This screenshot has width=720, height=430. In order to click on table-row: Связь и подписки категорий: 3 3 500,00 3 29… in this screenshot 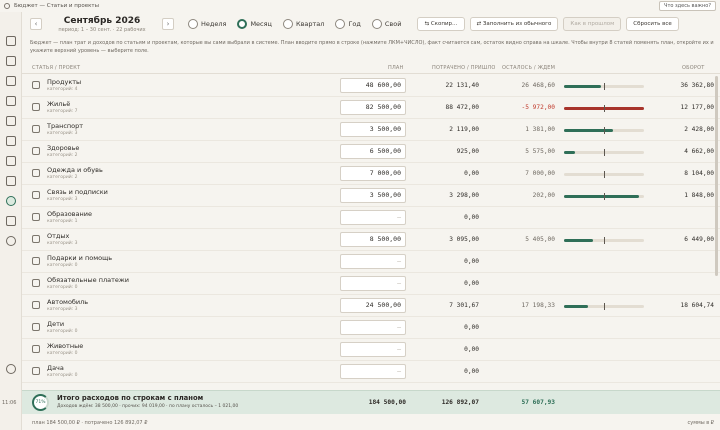, I will do `click(371, 196)`.